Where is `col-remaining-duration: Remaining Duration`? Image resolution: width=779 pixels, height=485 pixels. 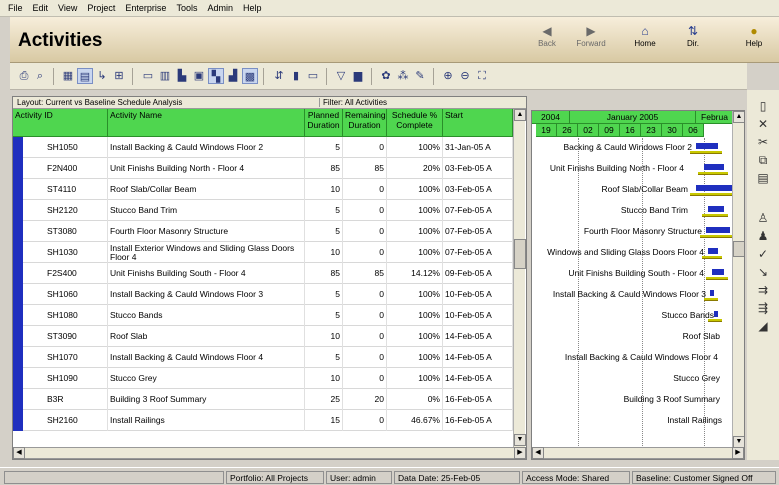
col-remaining-duration: Remaining Duration is located at coordinates (365, 123).